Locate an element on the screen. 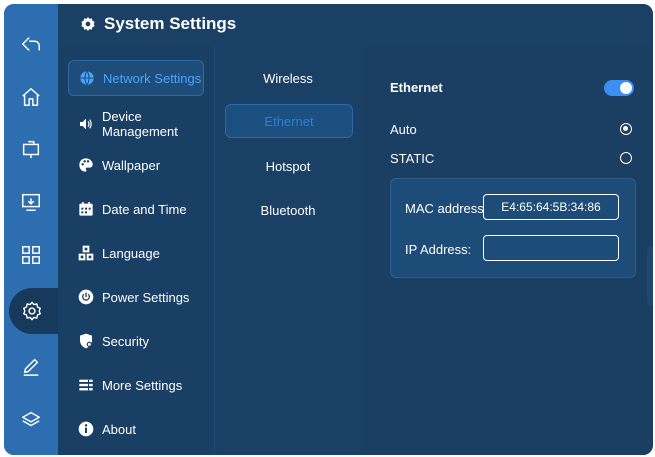 The height and width of the screenshot is (457, 655). ethernet-toggle is located at coordinates (619, 88).